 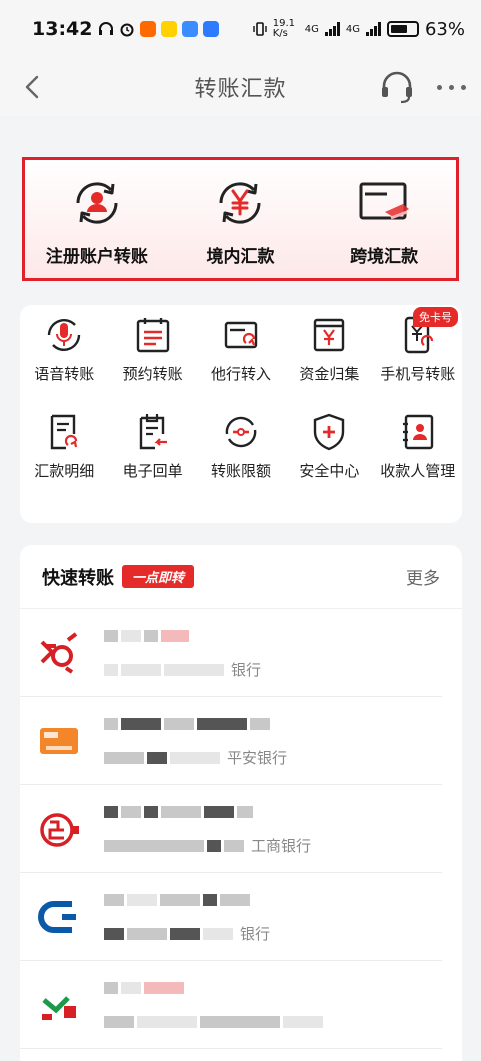 I want to click on registered-account-transfer-button: 注册账户转账, so click(x=97, y=213).